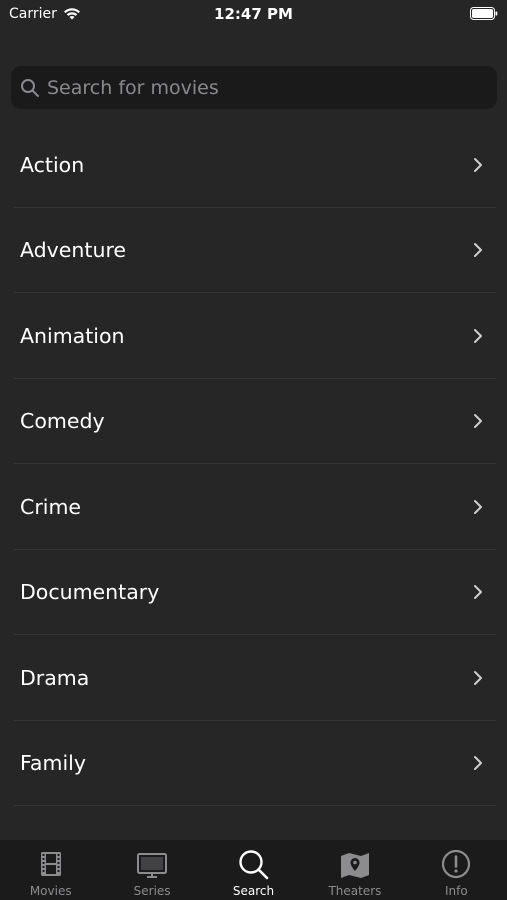 This screenshot has width=507, height=900. Describe the element at coordinates (50, 891) in the screenshot. I see `tab-label: Movies` at that location.